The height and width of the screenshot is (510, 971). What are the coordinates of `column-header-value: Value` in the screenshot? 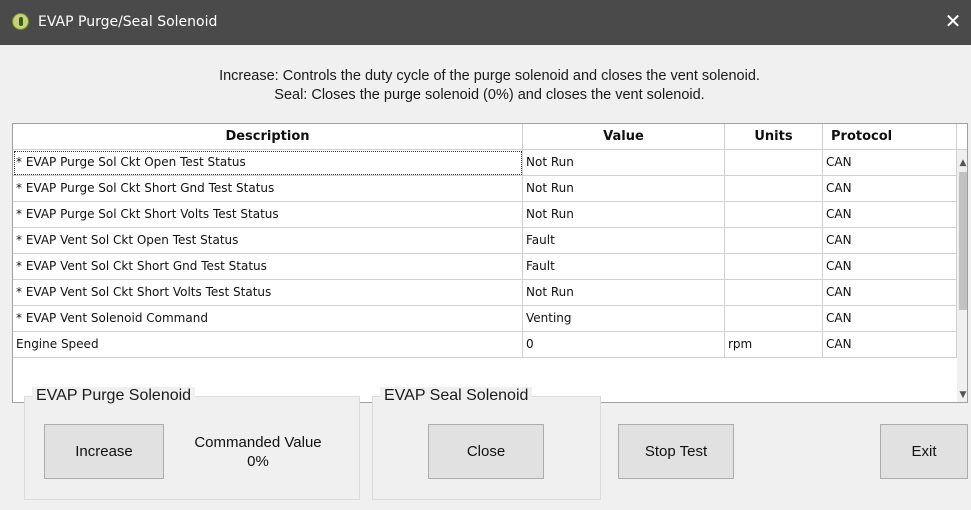 It's located at (624, 137).